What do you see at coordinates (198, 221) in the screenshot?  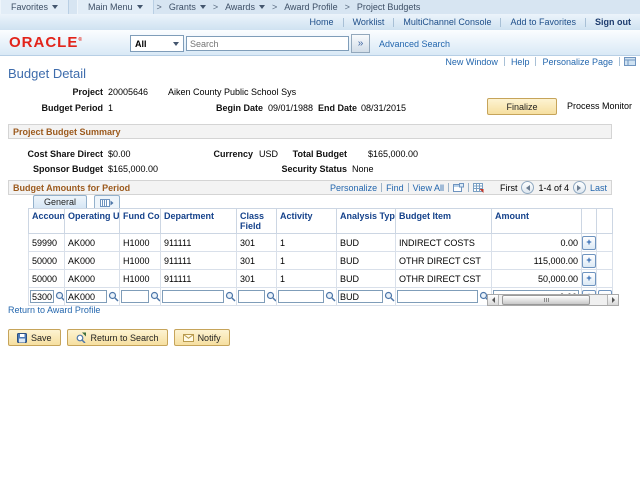 I see `col-department: Department` at bounding box center [198, 221].